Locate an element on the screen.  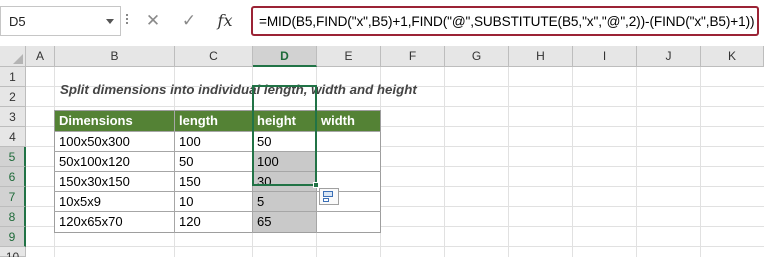
row-header-8: 8 is located at coordinates (13, 217).